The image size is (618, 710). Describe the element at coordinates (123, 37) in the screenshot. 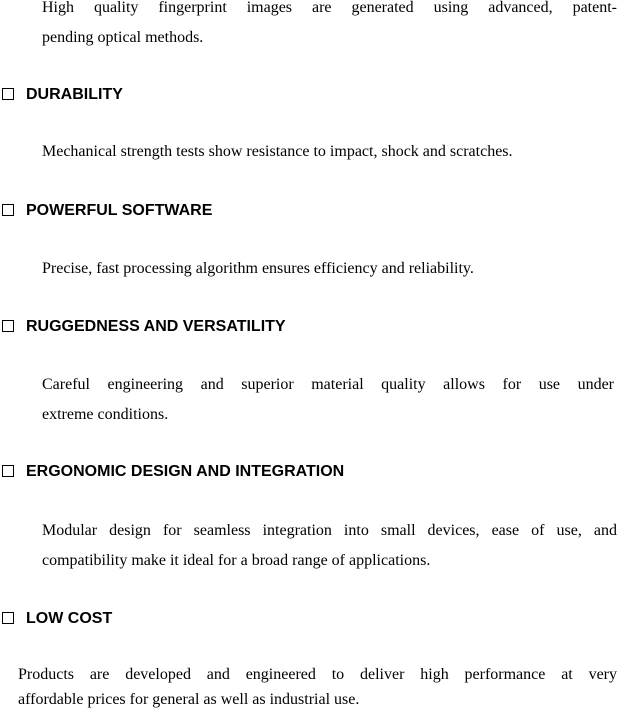

I see `text-line: pending optical methods.` at that location.